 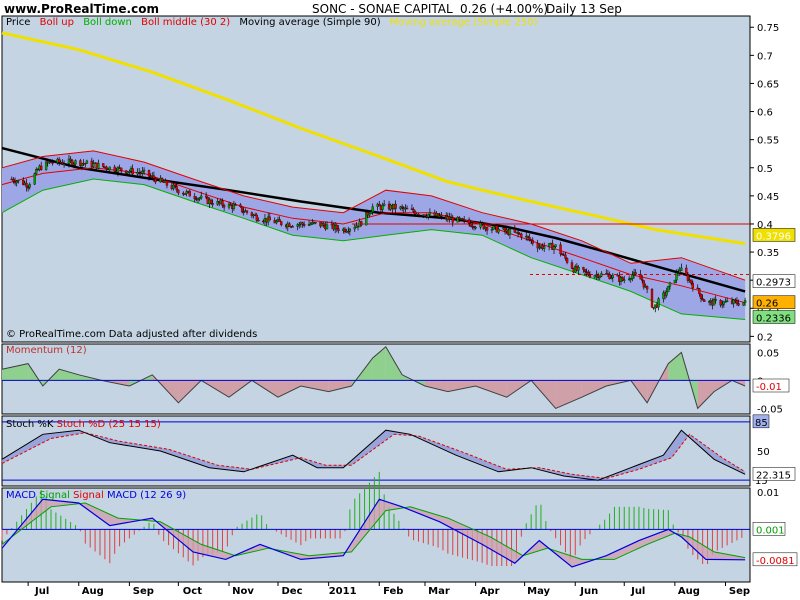 I want to click on macd-signal-label: 0.001, so click(x=770, y=530).